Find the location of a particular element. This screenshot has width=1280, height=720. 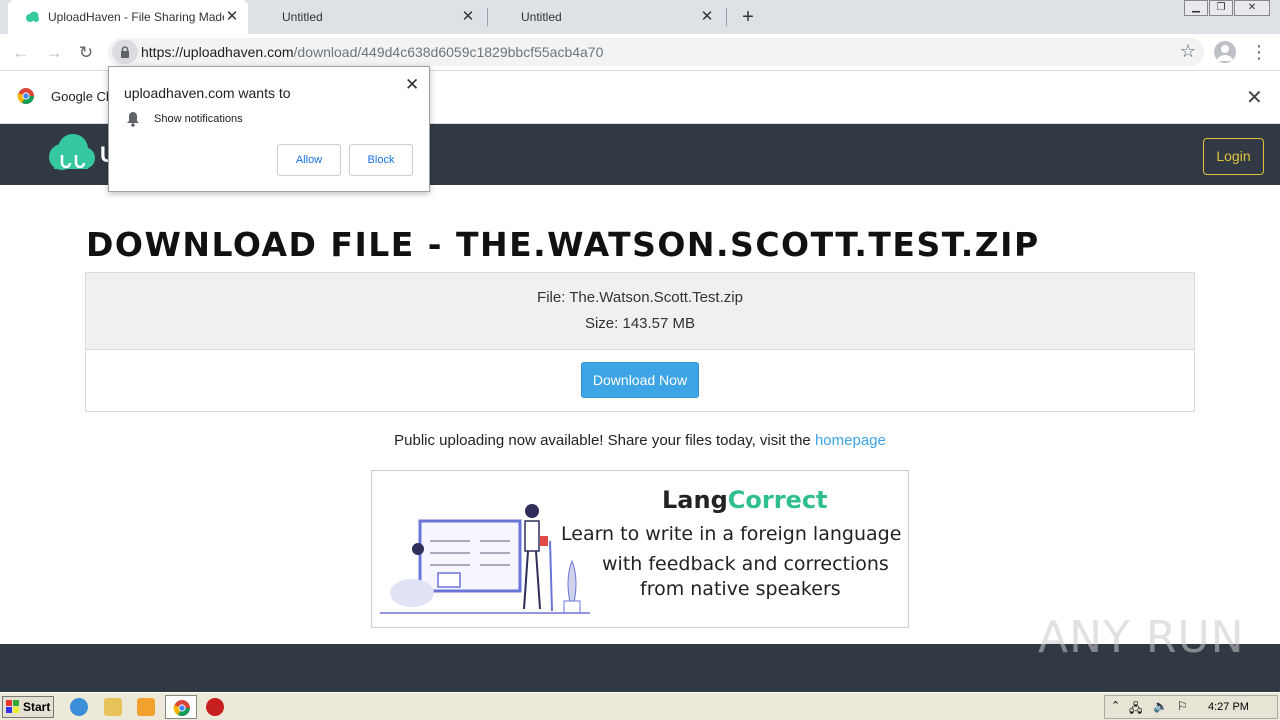

ad-brand-part1: Lang is located at coordinates (695, 500).